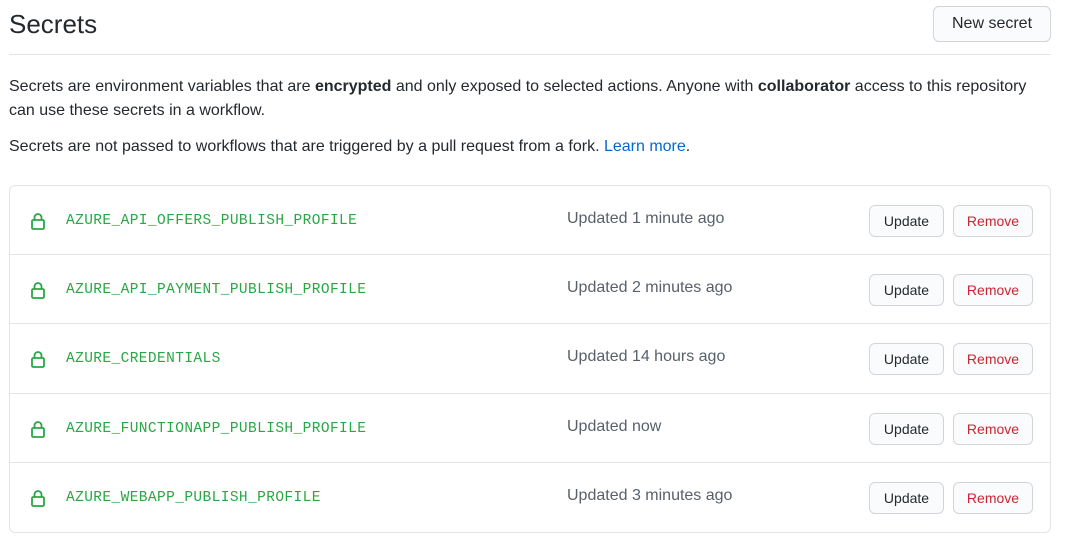 Image resolution: width=1088 pixels, height=557 pixels. What do you see at coordinates (212, 221) in the screenshot?
I see `secret-name: AZURE_API_OFFERS_PUBLISH_PROFILE` at bounding box center [212, 221].